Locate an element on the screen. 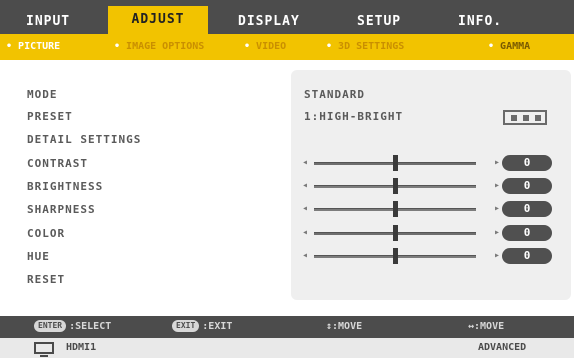 This screenshot has height=358, width=574. contrast-slider: ◂ ▸ is located at coordinates (400, 163).